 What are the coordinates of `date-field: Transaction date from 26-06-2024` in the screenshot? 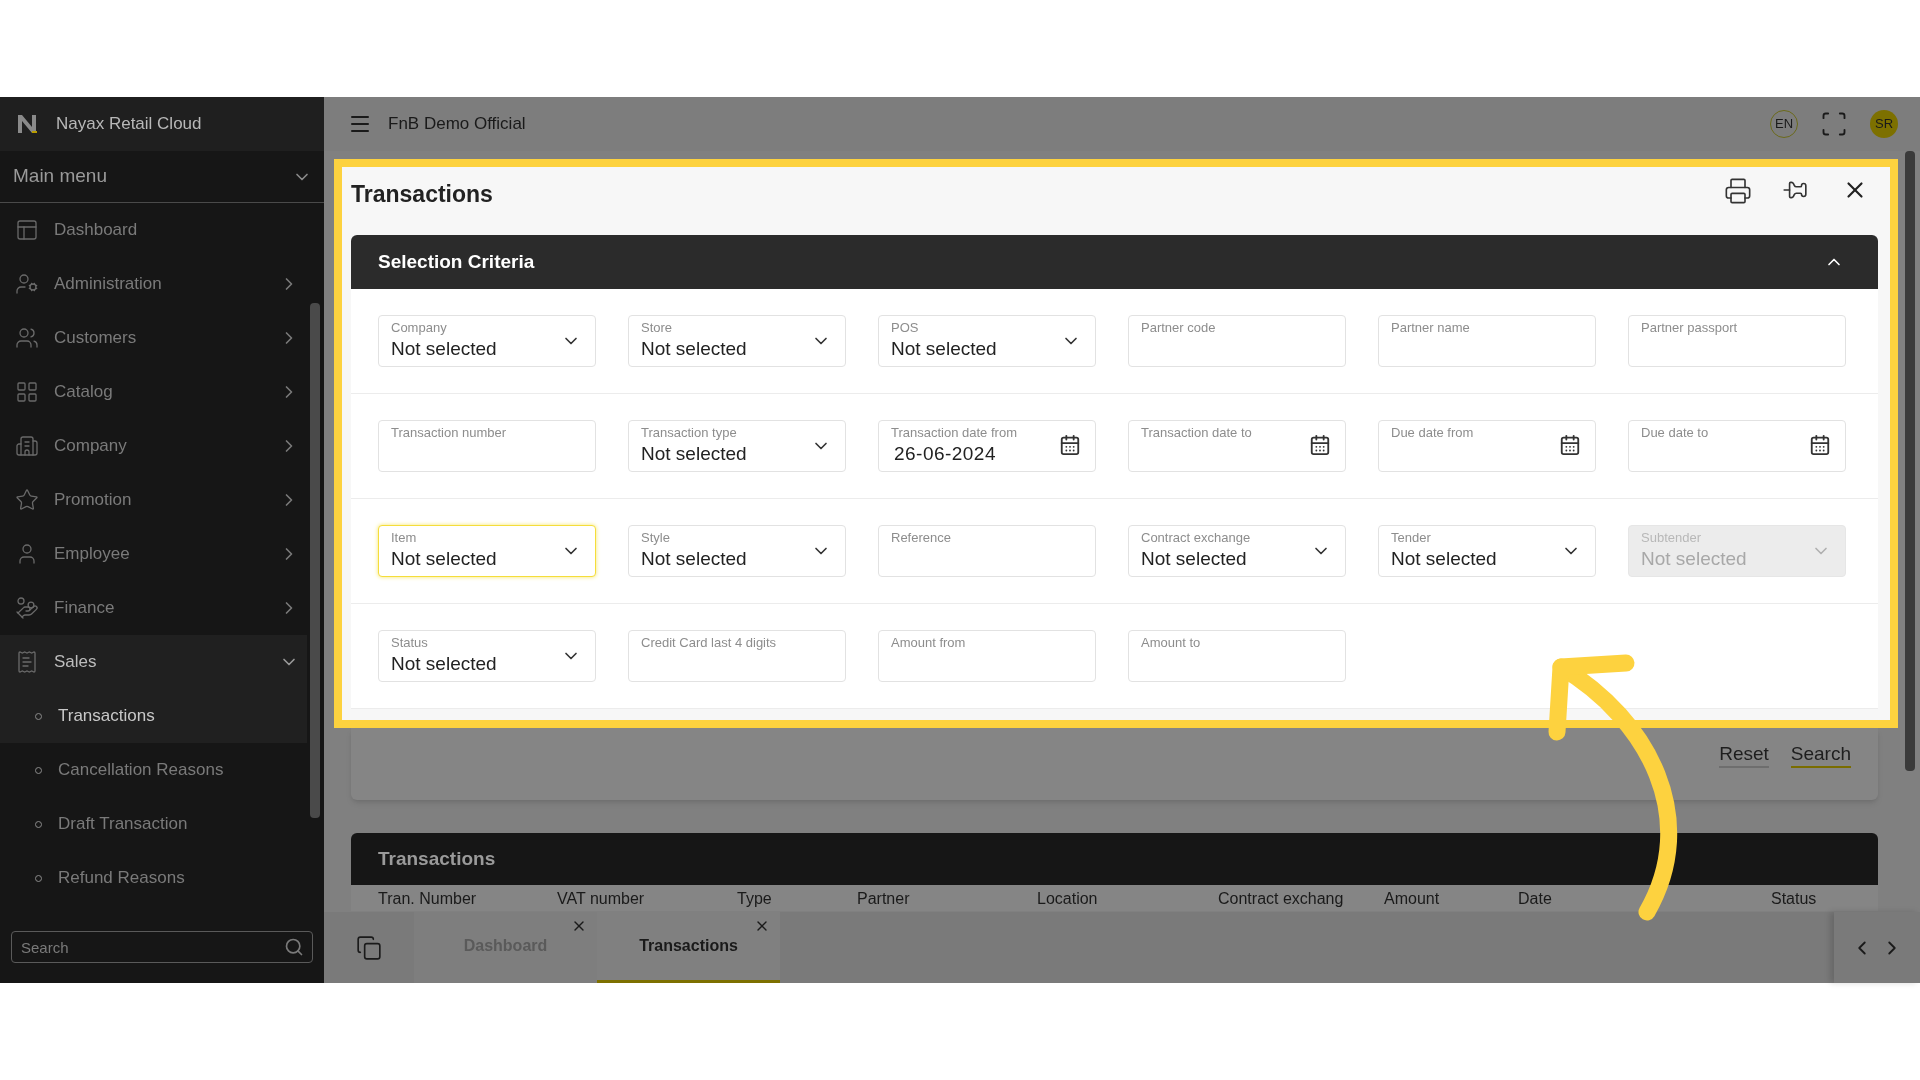 It's located at (987, 446).